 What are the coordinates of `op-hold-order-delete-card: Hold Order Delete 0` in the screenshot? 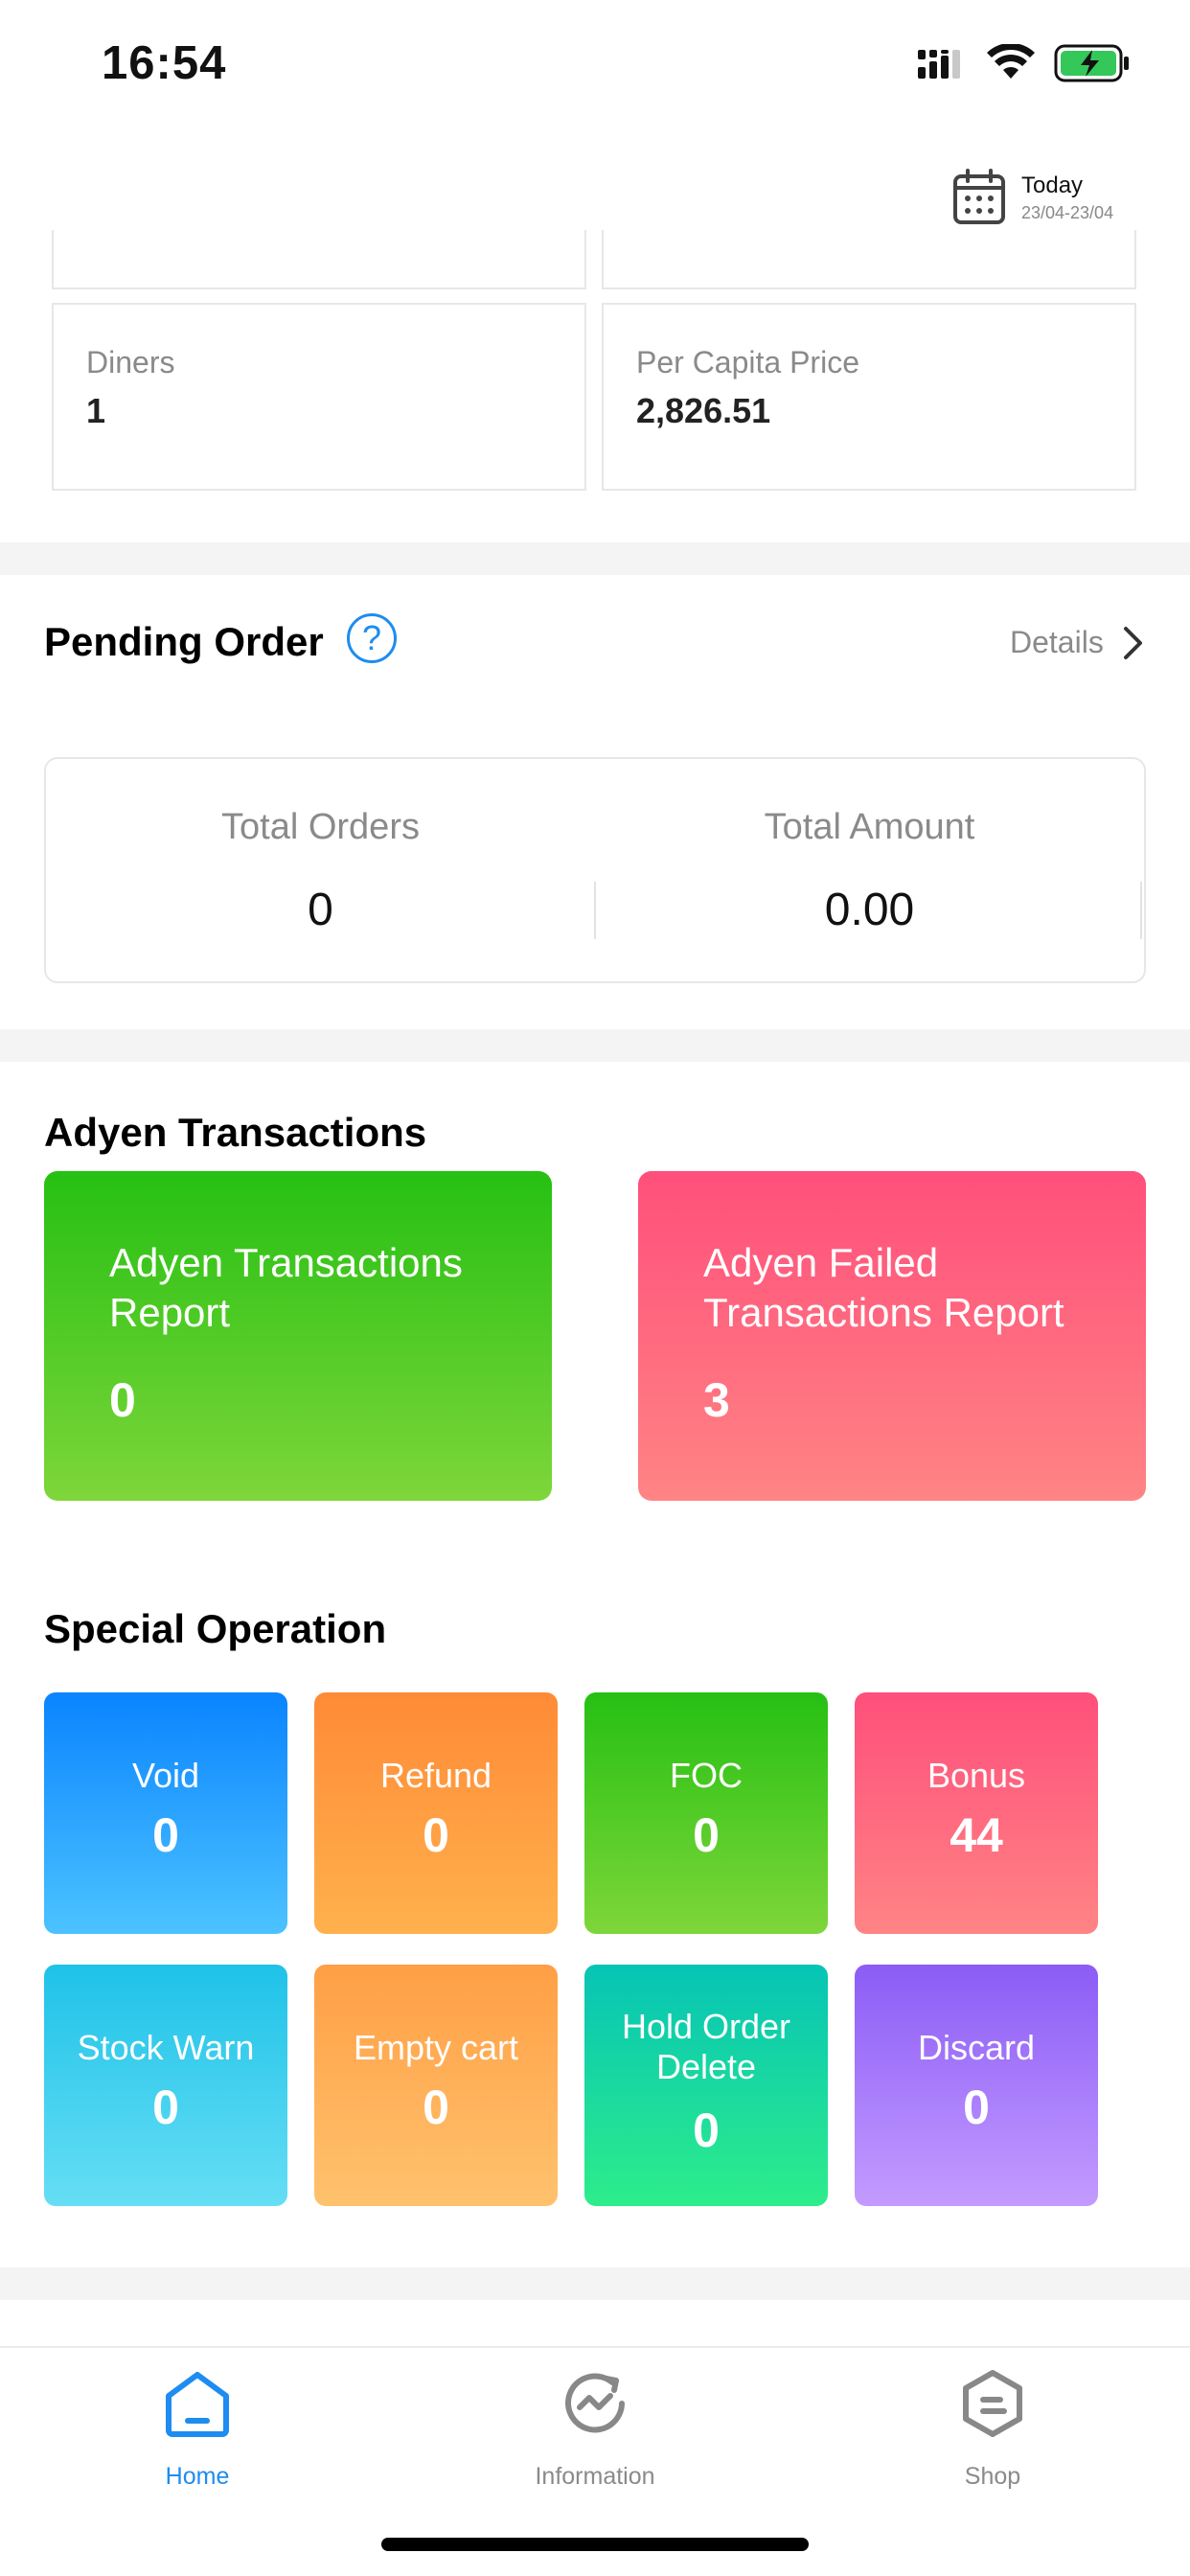 It's located at (706, 2085).